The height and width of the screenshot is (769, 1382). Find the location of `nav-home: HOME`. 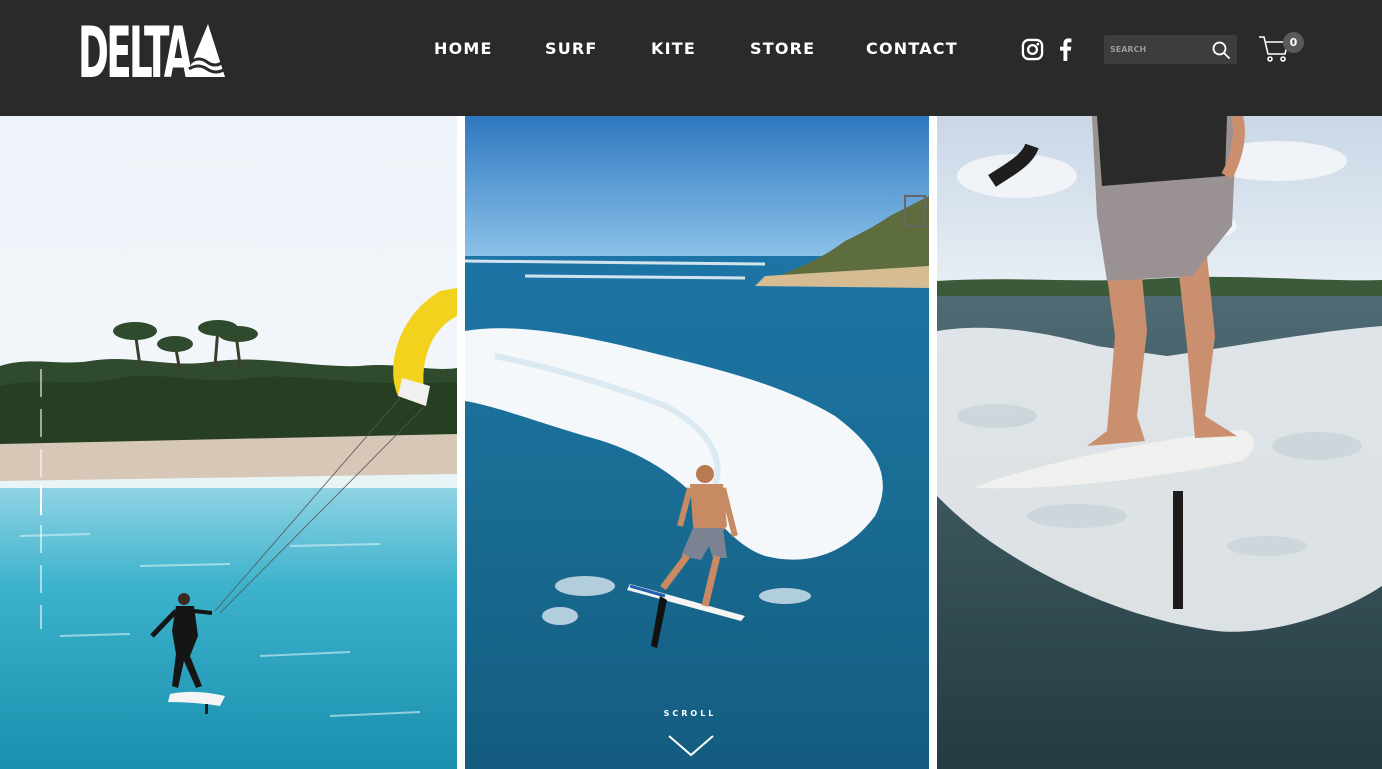

nav-home: HOME is located at coordinates (463, 49).